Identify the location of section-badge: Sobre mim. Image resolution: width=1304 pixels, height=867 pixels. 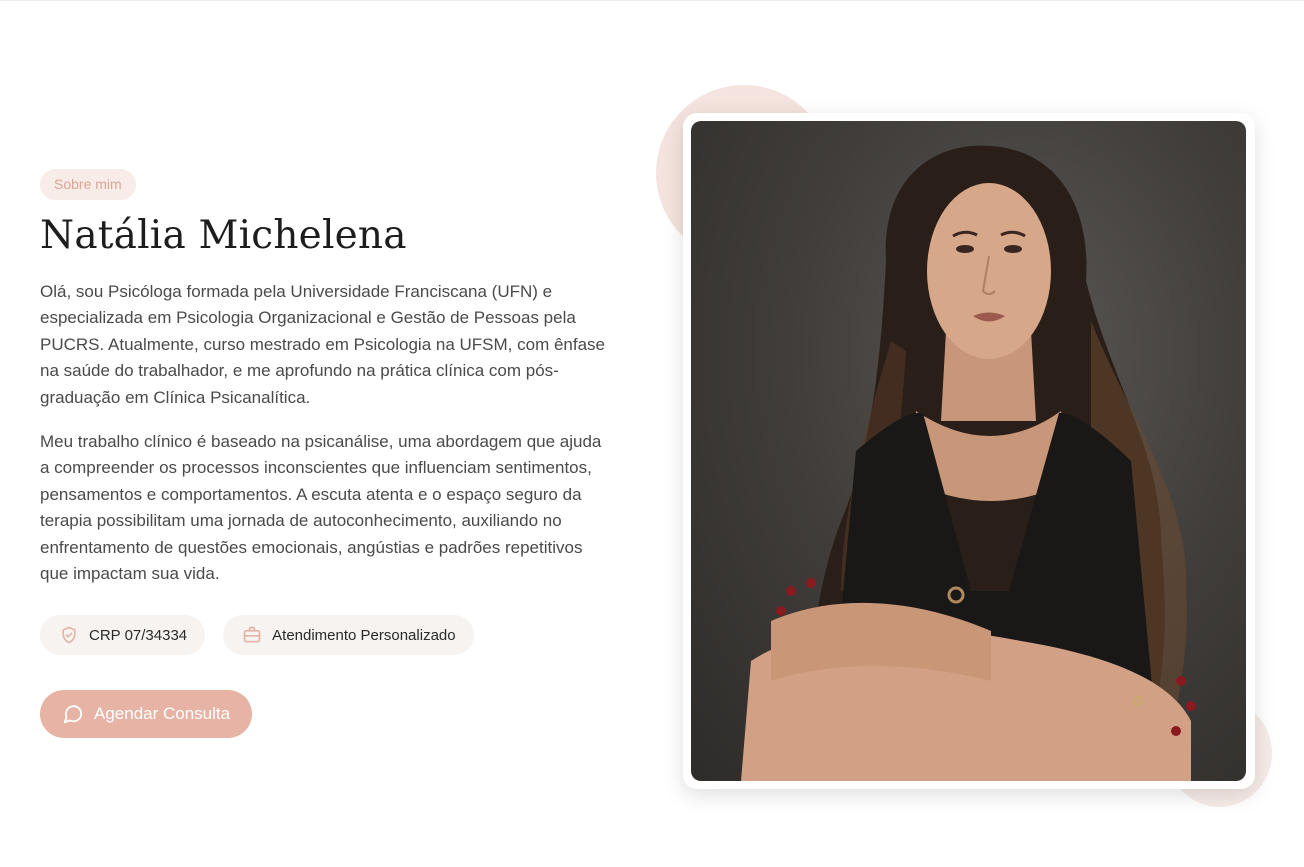
(88, 184).